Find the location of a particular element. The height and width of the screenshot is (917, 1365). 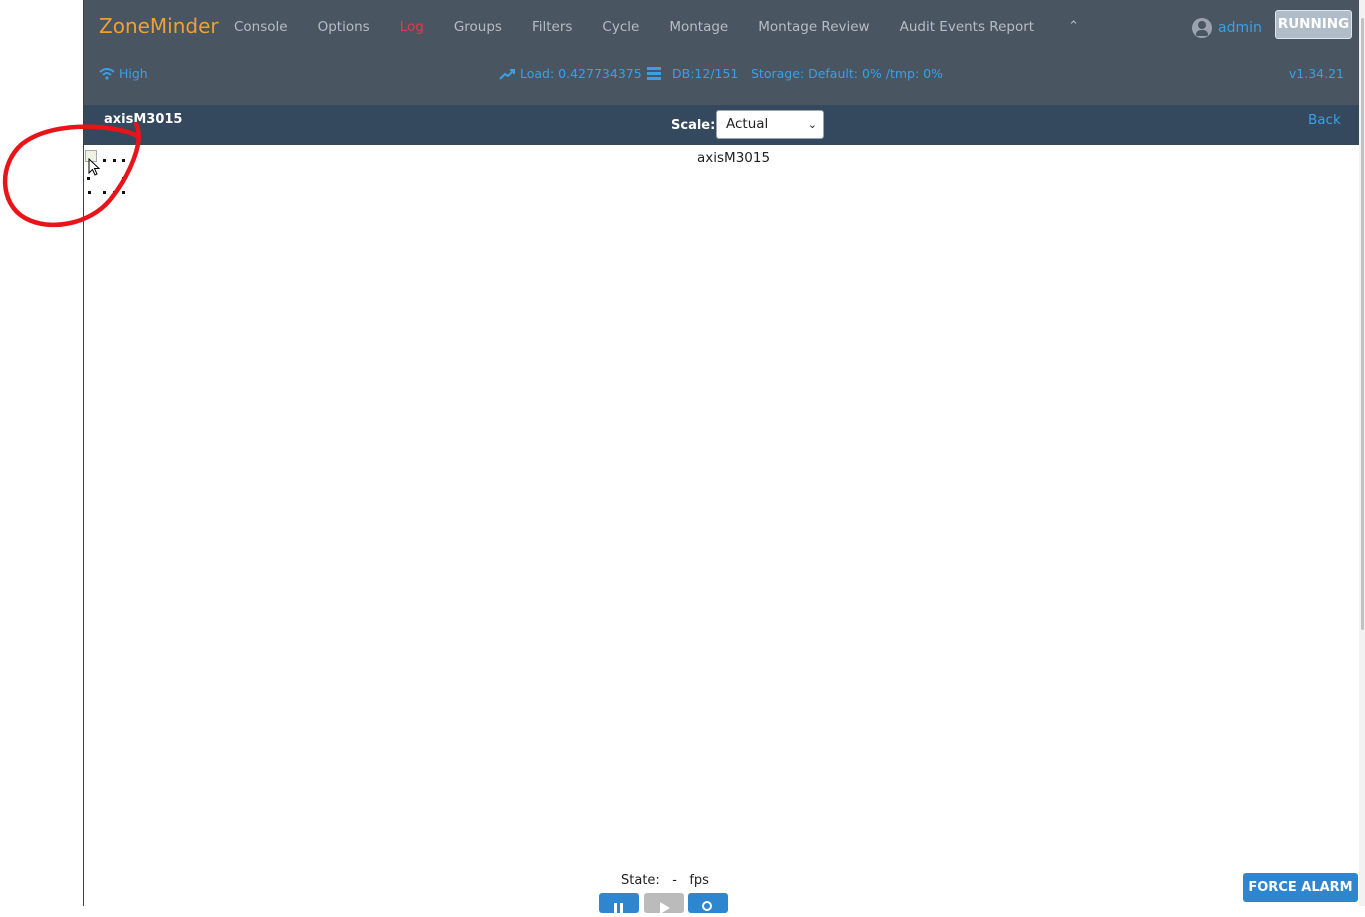

state-label: State: is located at coordinates (640, 880).